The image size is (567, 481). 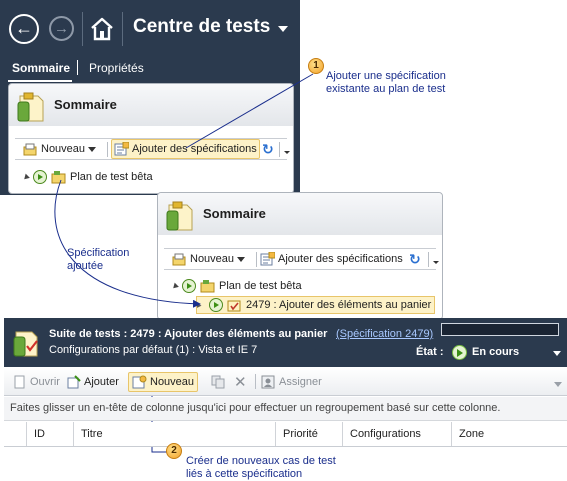 What do you see at coordinates (61, 28) in the screenshot?
I see `forward-arrow-icon: →` at bounding box center [61, 28].